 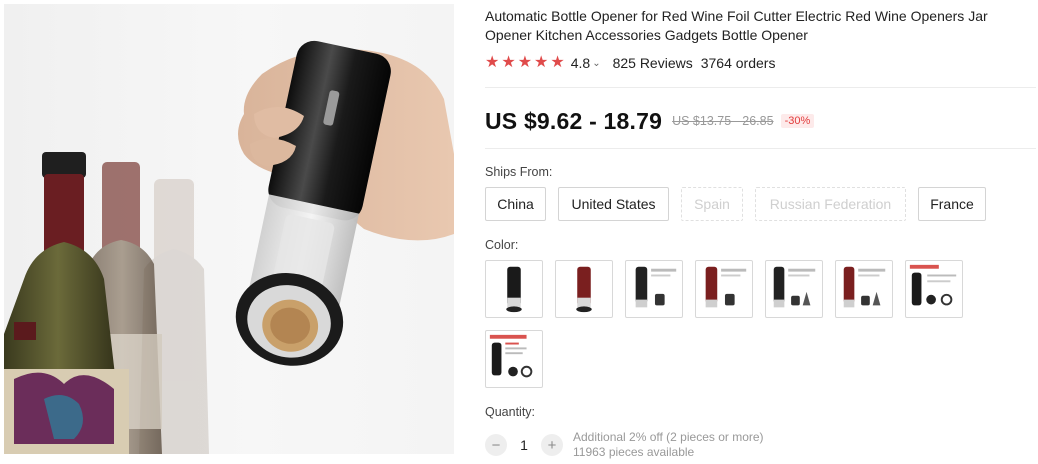 I want to click on ship-option-united-states: United States, so click(x=613, y=204).